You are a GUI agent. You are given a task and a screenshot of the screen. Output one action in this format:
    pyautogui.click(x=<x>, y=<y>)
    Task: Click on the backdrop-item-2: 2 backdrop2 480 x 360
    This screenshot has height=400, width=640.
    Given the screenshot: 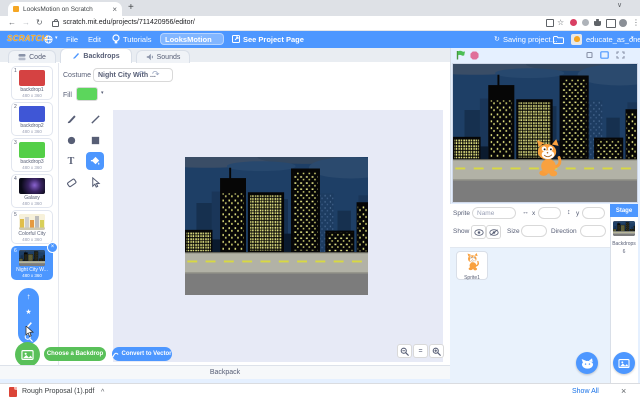 What is the action you would take?
    pyautogui.click(x=32, y=119)
    